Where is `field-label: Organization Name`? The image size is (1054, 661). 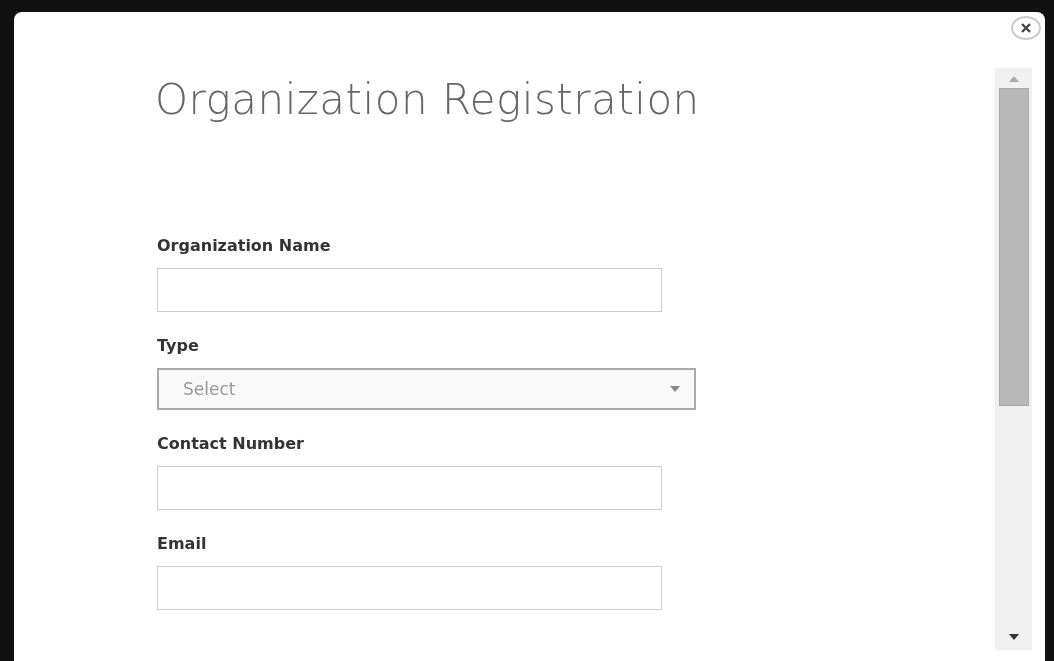 field-label: Organization Name is located at coordinates (244, 246).